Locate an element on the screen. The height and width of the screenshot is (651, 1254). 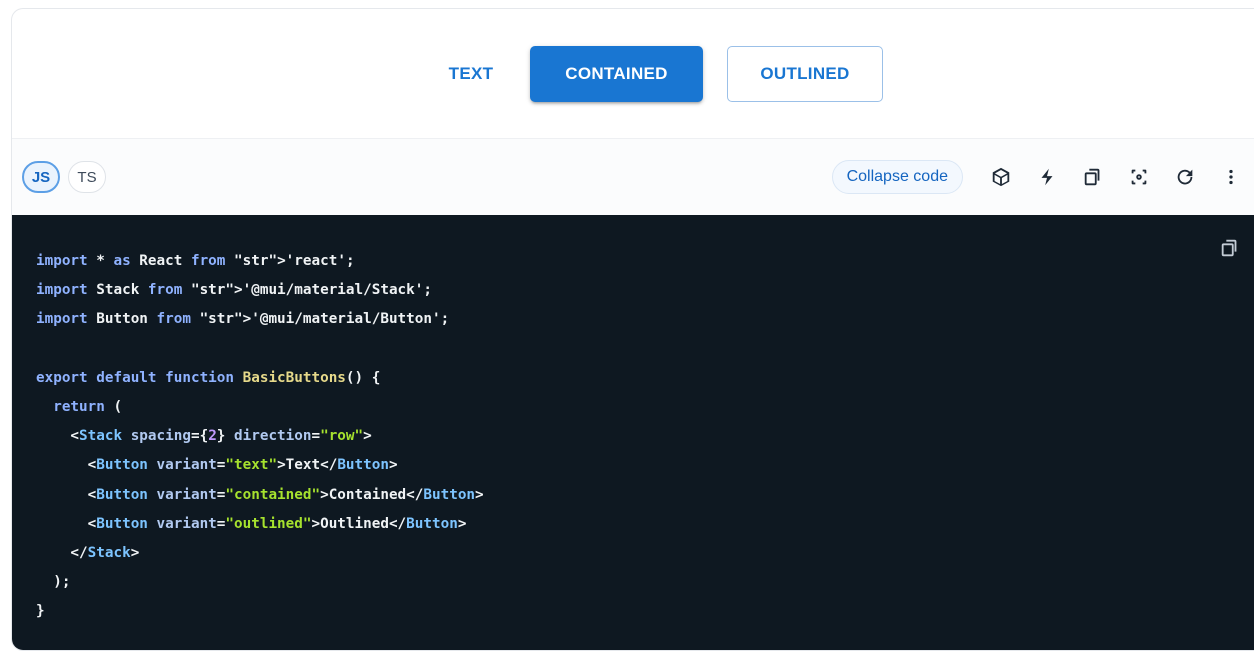
code-line: ); is located at coordinates (53, 582).